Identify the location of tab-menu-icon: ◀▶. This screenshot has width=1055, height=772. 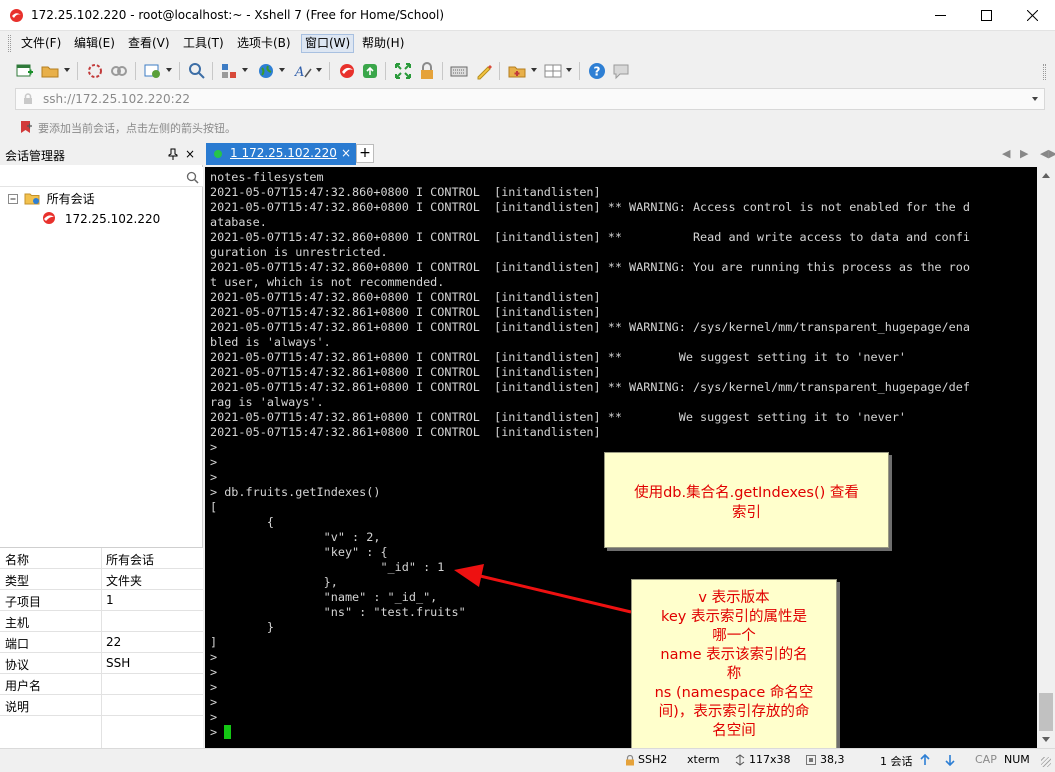
(1047, 153).